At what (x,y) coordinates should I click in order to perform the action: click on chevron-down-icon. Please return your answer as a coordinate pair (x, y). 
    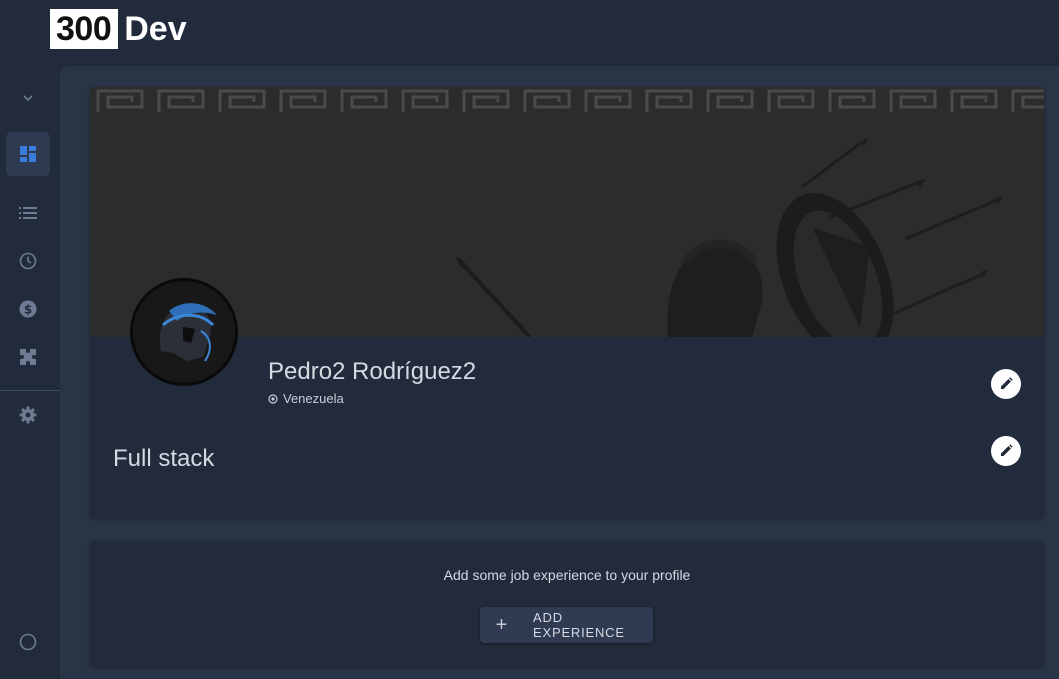
    Looking at the image, I should click on (28, 98).